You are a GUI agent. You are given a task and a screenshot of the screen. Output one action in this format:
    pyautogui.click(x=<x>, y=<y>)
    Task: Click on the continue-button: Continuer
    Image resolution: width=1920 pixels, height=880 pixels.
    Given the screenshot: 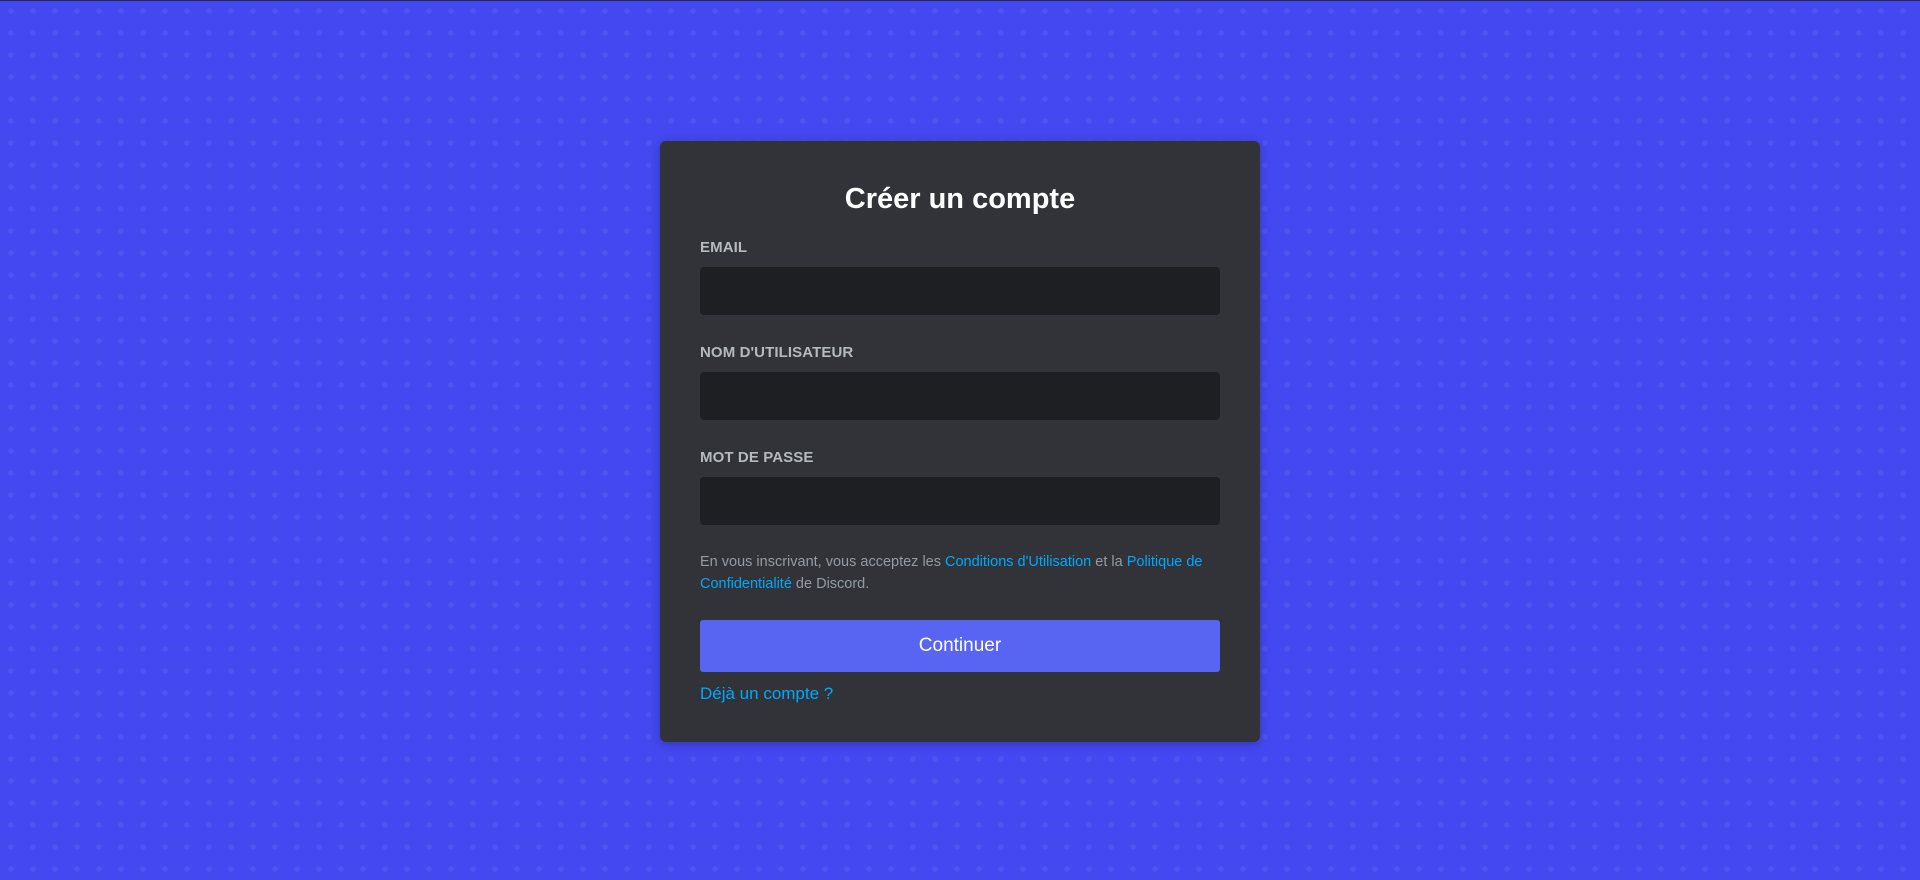 What is the action you would take?
    pyautogui.click(x=960, y=646)
    